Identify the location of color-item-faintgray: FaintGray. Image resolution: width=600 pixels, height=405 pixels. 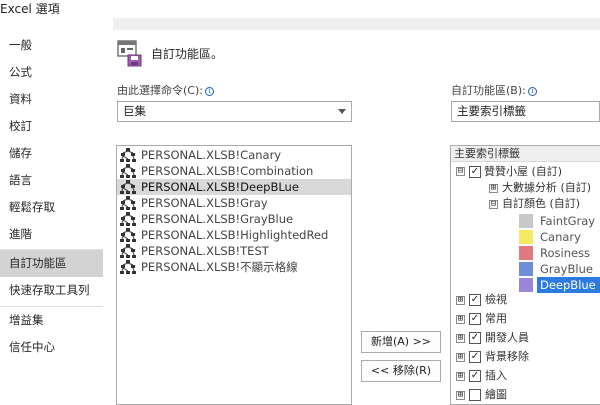
(568, 221).